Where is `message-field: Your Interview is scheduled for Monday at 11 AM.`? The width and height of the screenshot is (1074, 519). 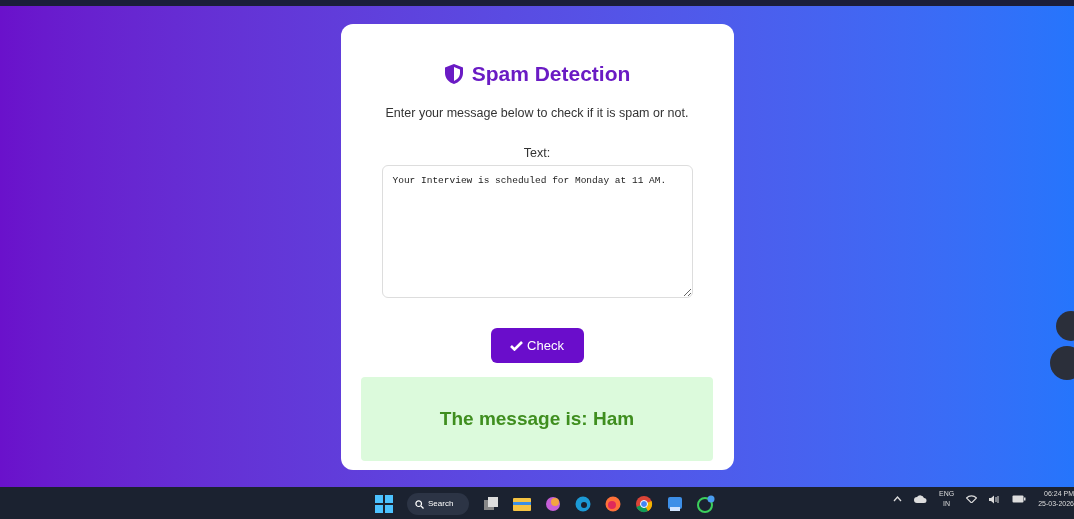 message-field: Your Interview is scheduled for Monday at 11 AM. is located at coordinates (537, 231).